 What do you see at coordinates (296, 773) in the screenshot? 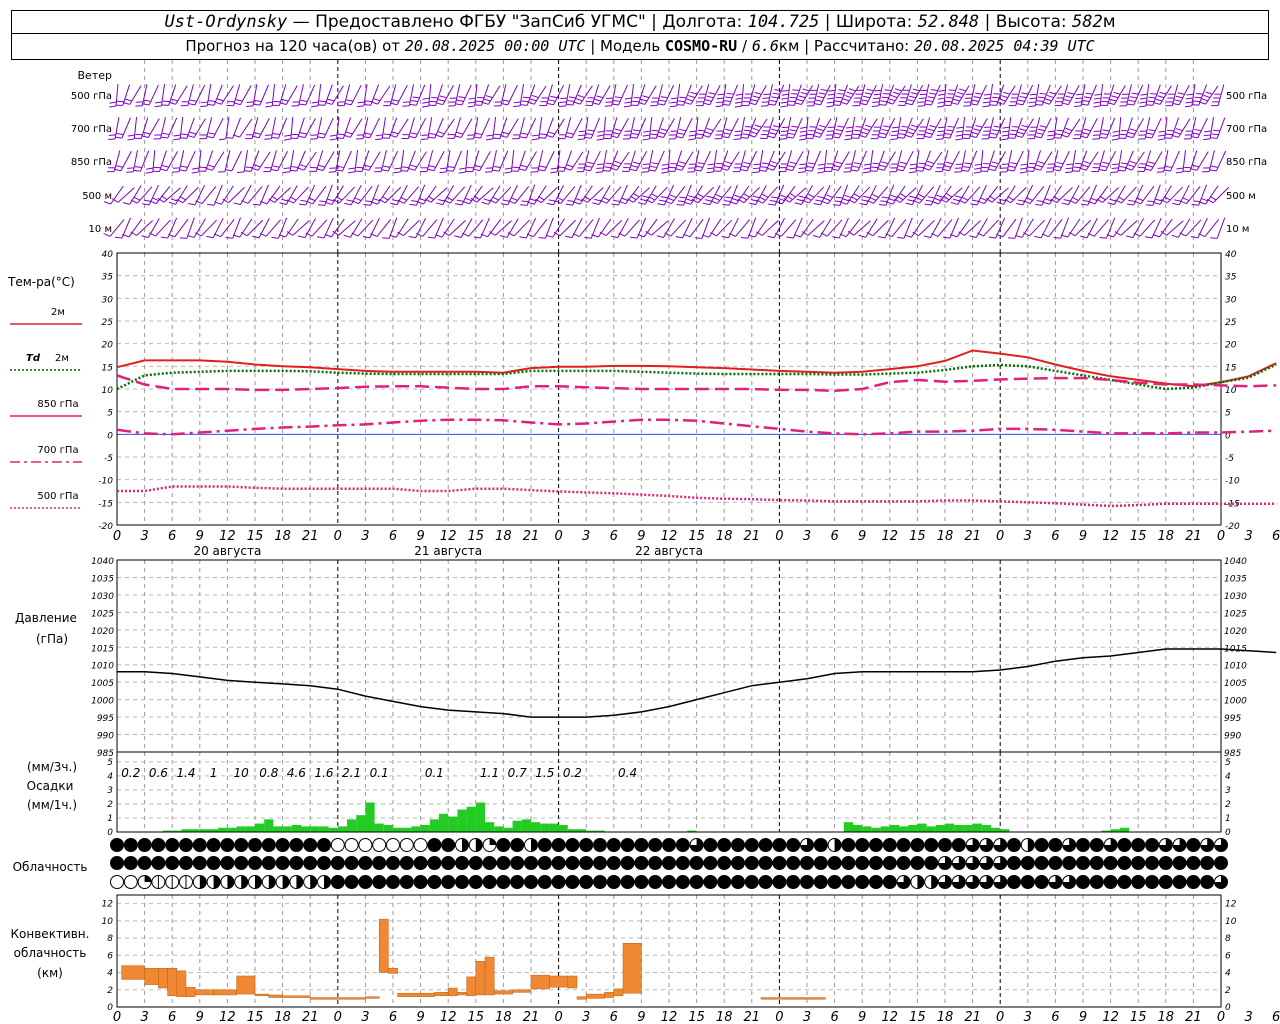
I see `precip-sum-label: 4.6` at bounding box center [296, 773].